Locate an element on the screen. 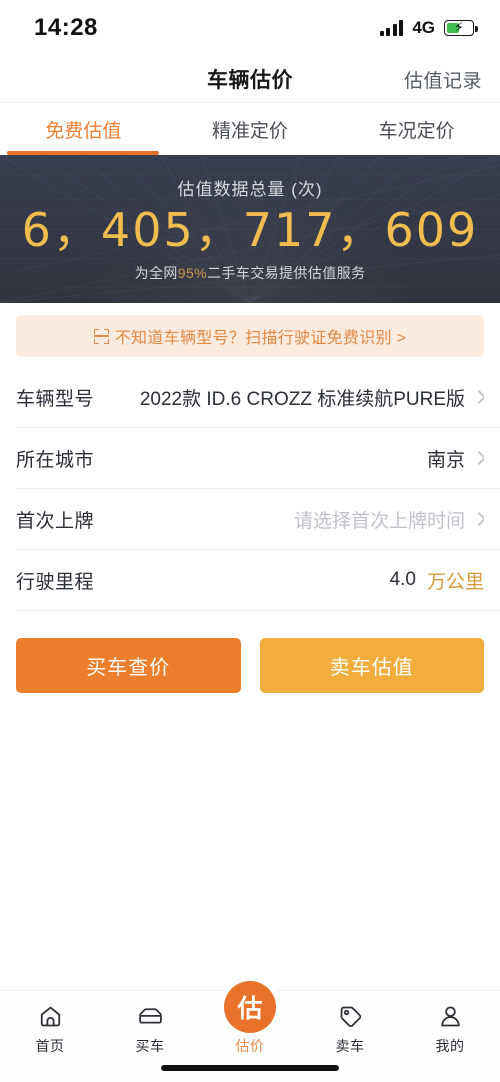  status-indicators: 4G ⚡ is located at coordinates (428, 28).